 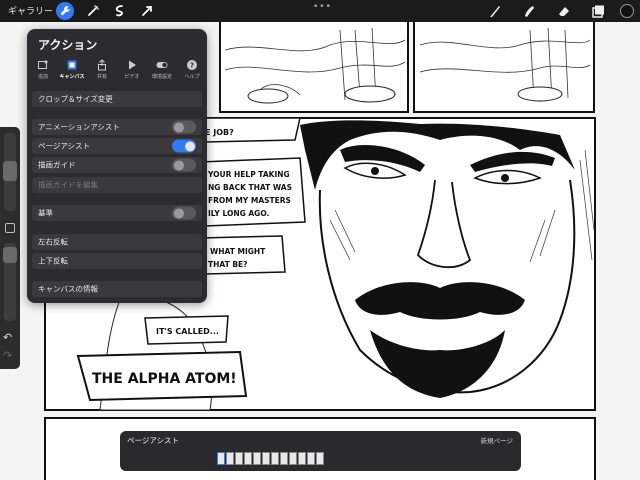 What do you see at coordinates (117, 213) in the screenshot?
I see `reference-row: 基準` at bounding box center [117, 213].